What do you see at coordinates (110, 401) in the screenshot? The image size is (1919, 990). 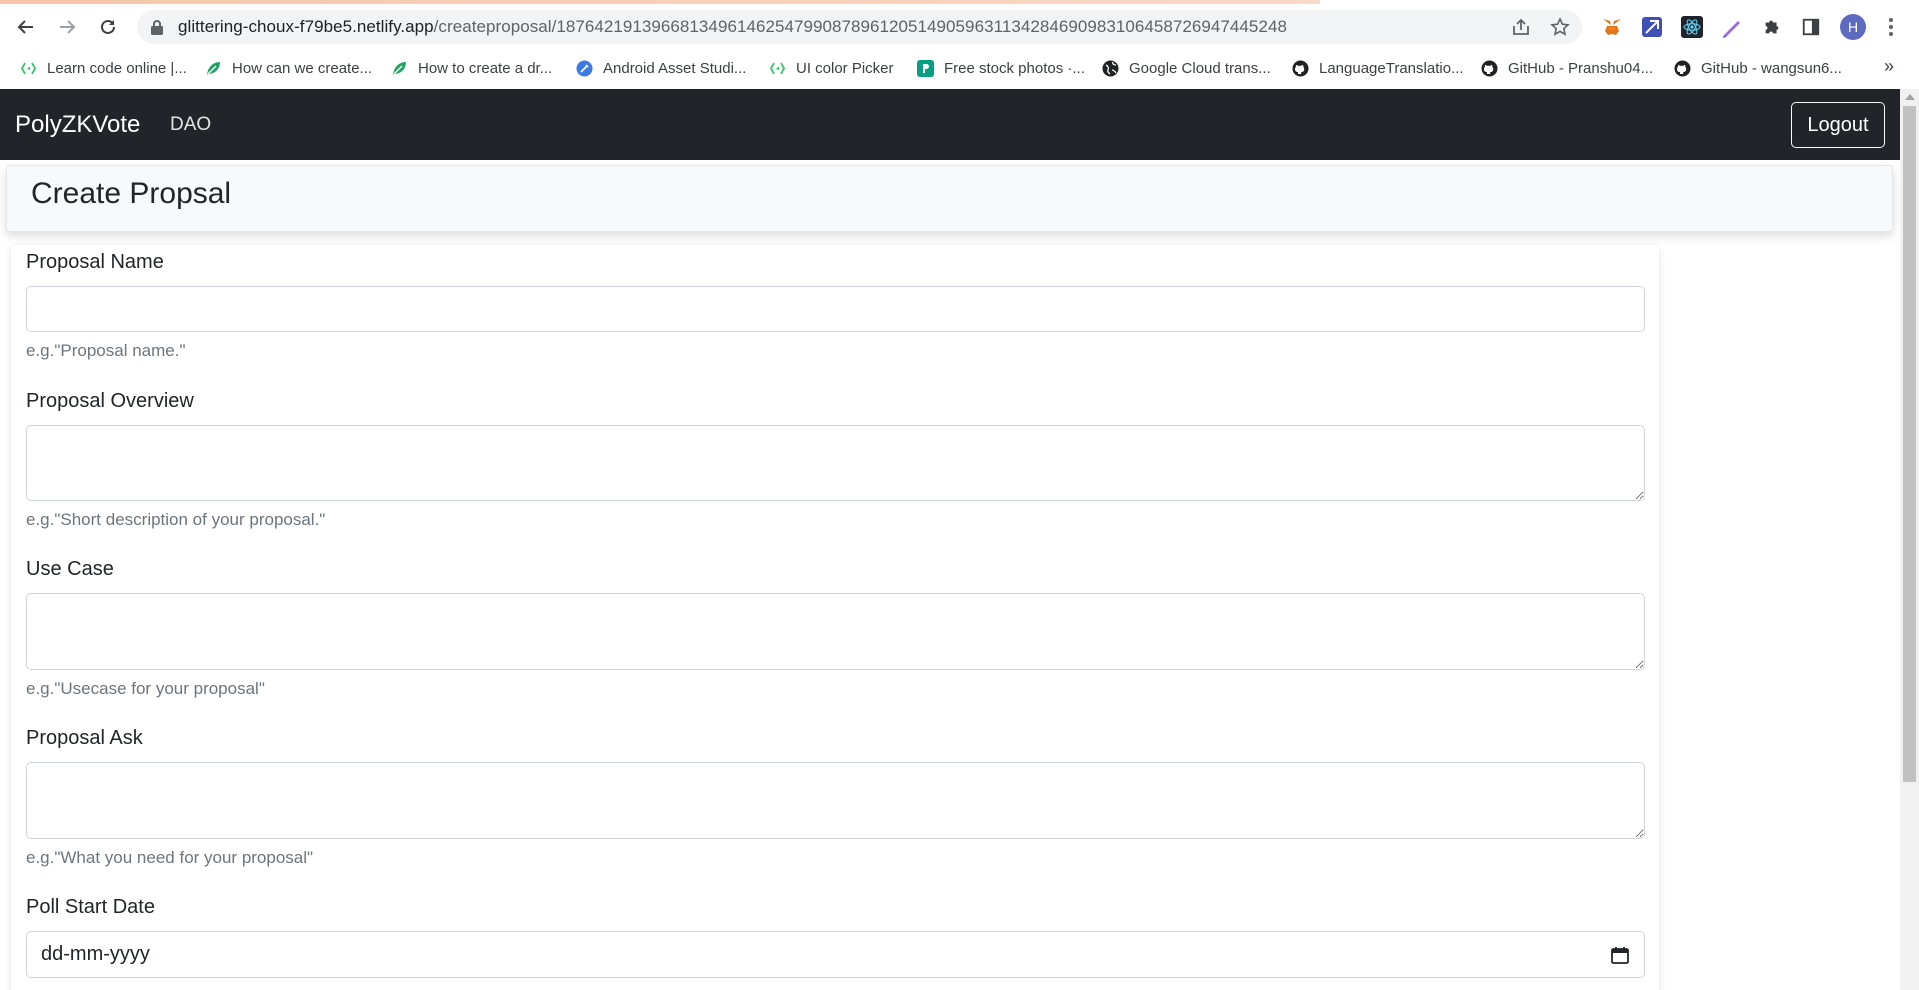 I see `proposal-overview-label: Proposal Overview` at bounding box center [110, 401].